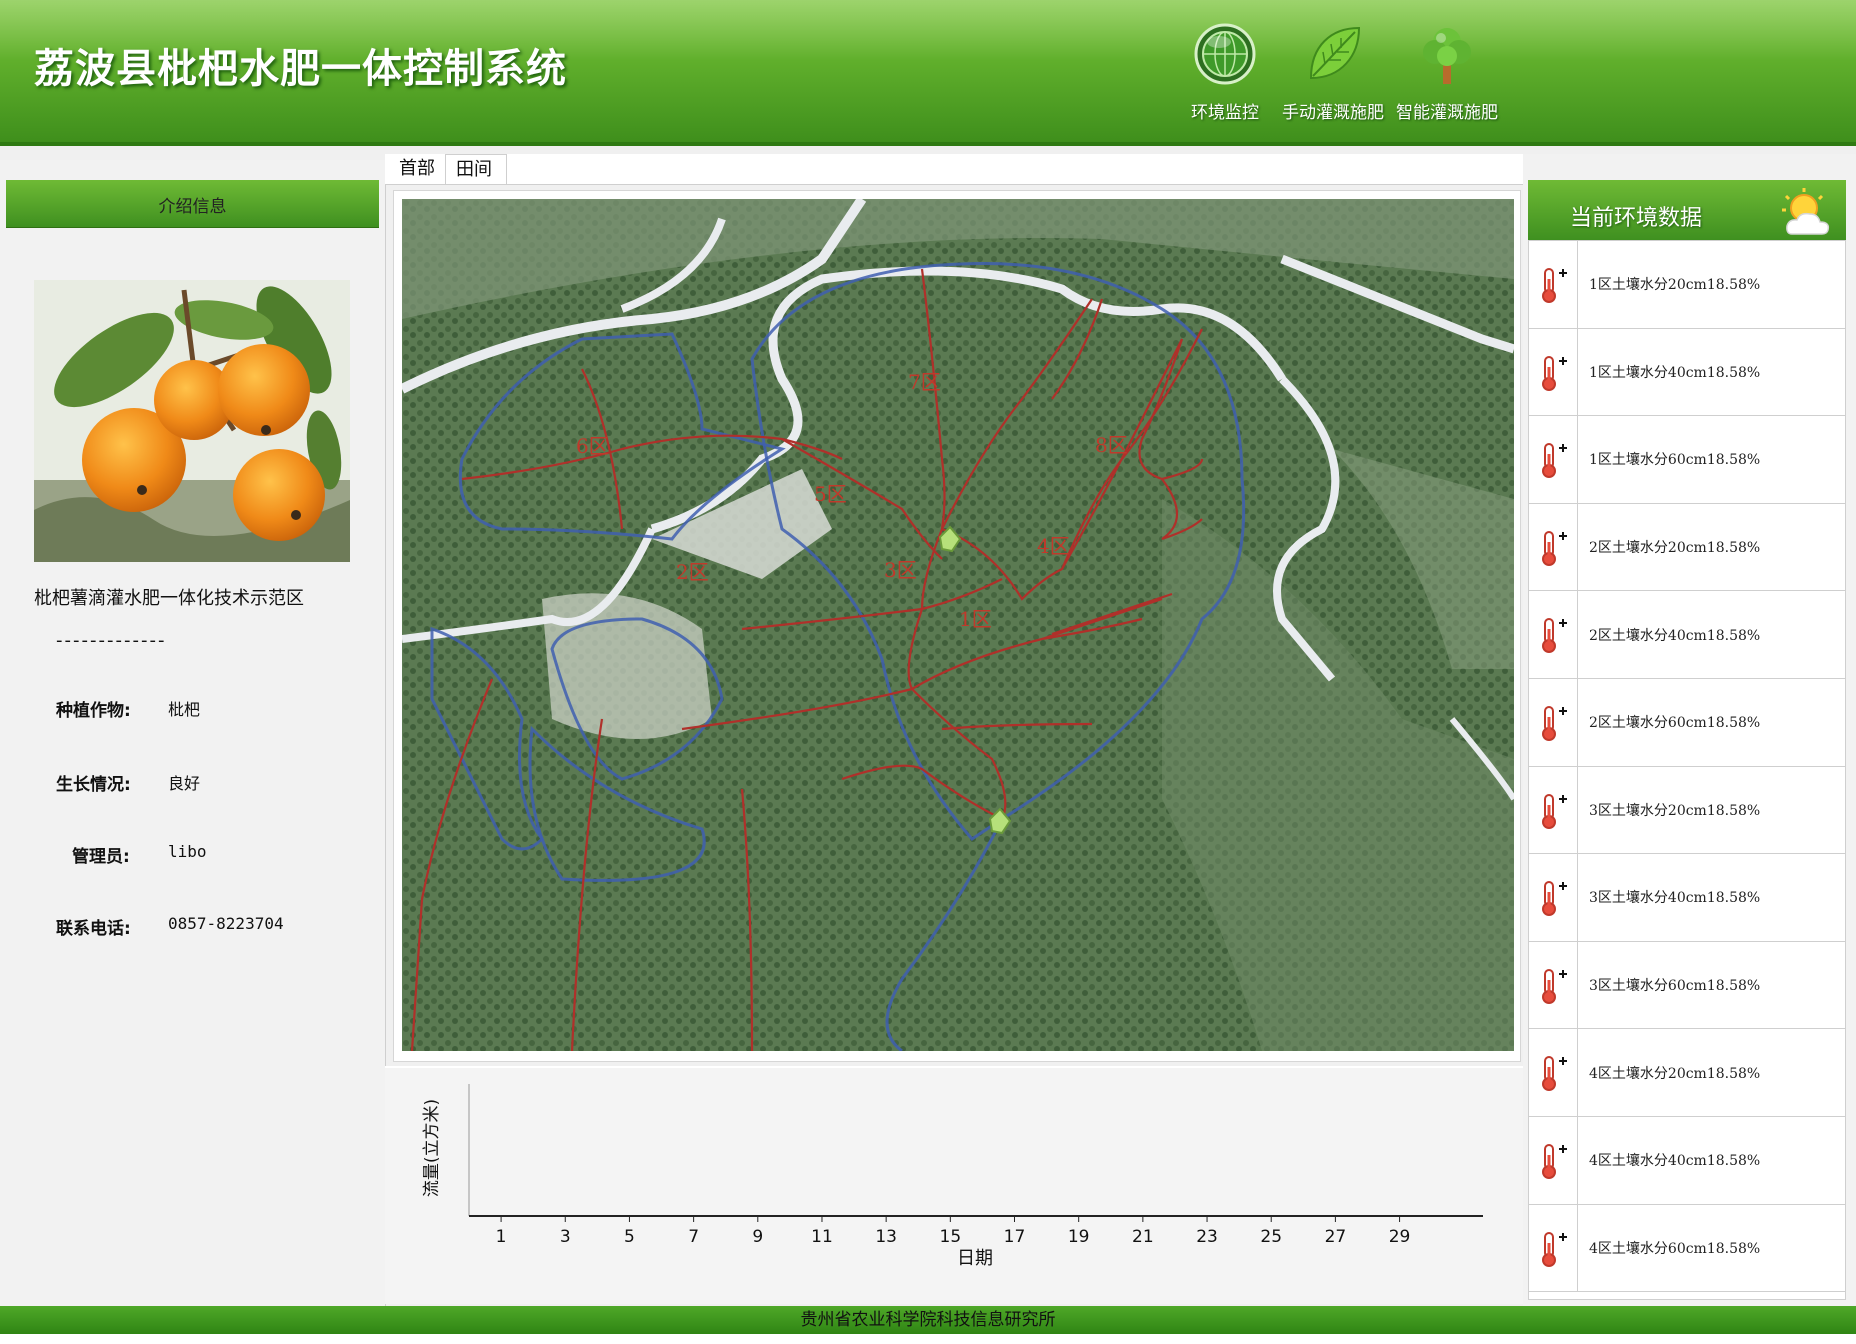 This screenshot has height=1344, width=1856. I want to click on env-data-row: 2区土壤水分60cm18.58%, so click(1687, 723).